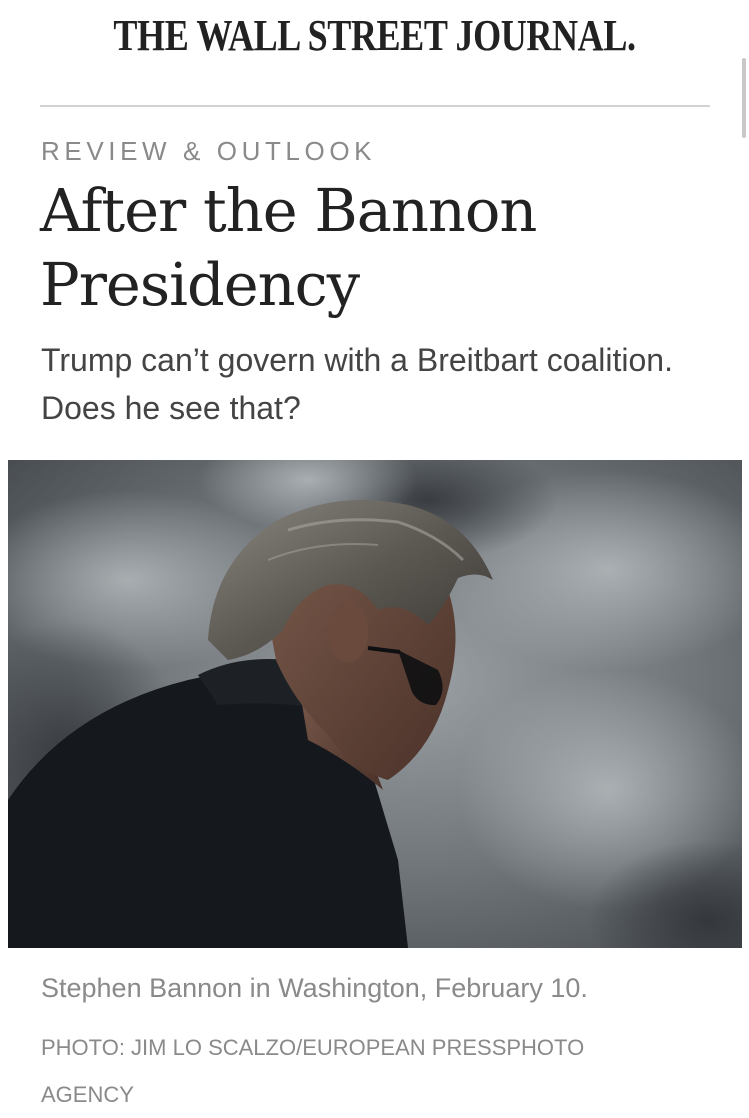  What do you see at coordinates (375, 106) in the screenshot?
I see `header-divider` at bounding box center [375, 106].